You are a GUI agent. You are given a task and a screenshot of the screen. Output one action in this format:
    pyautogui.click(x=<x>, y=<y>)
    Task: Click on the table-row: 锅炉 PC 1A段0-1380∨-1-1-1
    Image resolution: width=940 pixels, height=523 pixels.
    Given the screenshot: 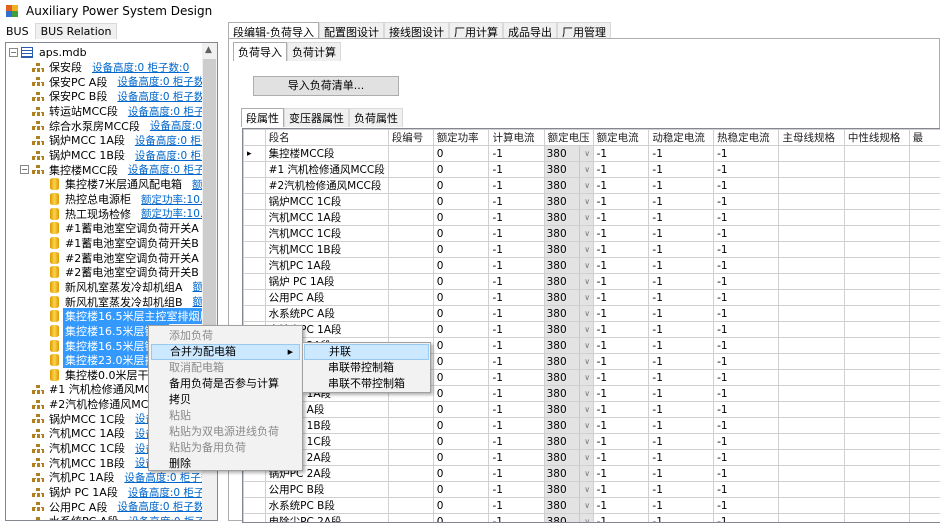 What is the action you would take?
    pyautogui.click(x=592, y=282)
    